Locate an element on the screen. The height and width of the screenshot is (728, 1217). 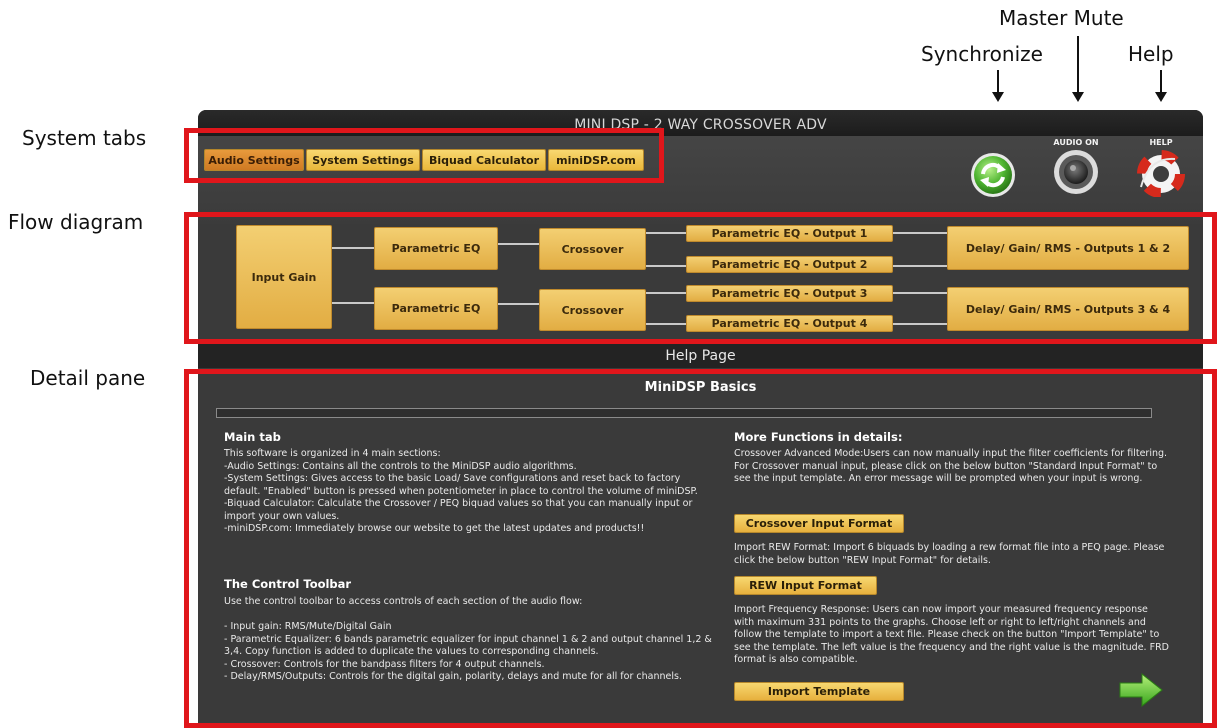
help-arrow is located at coordinates (1161, 86).